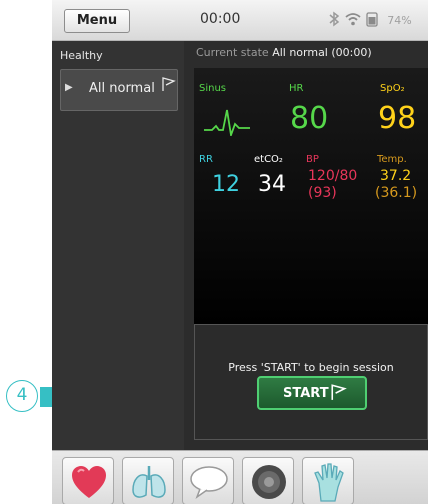 The image size is (428, 504). I want to click on start-button: START, so click(312, 393).